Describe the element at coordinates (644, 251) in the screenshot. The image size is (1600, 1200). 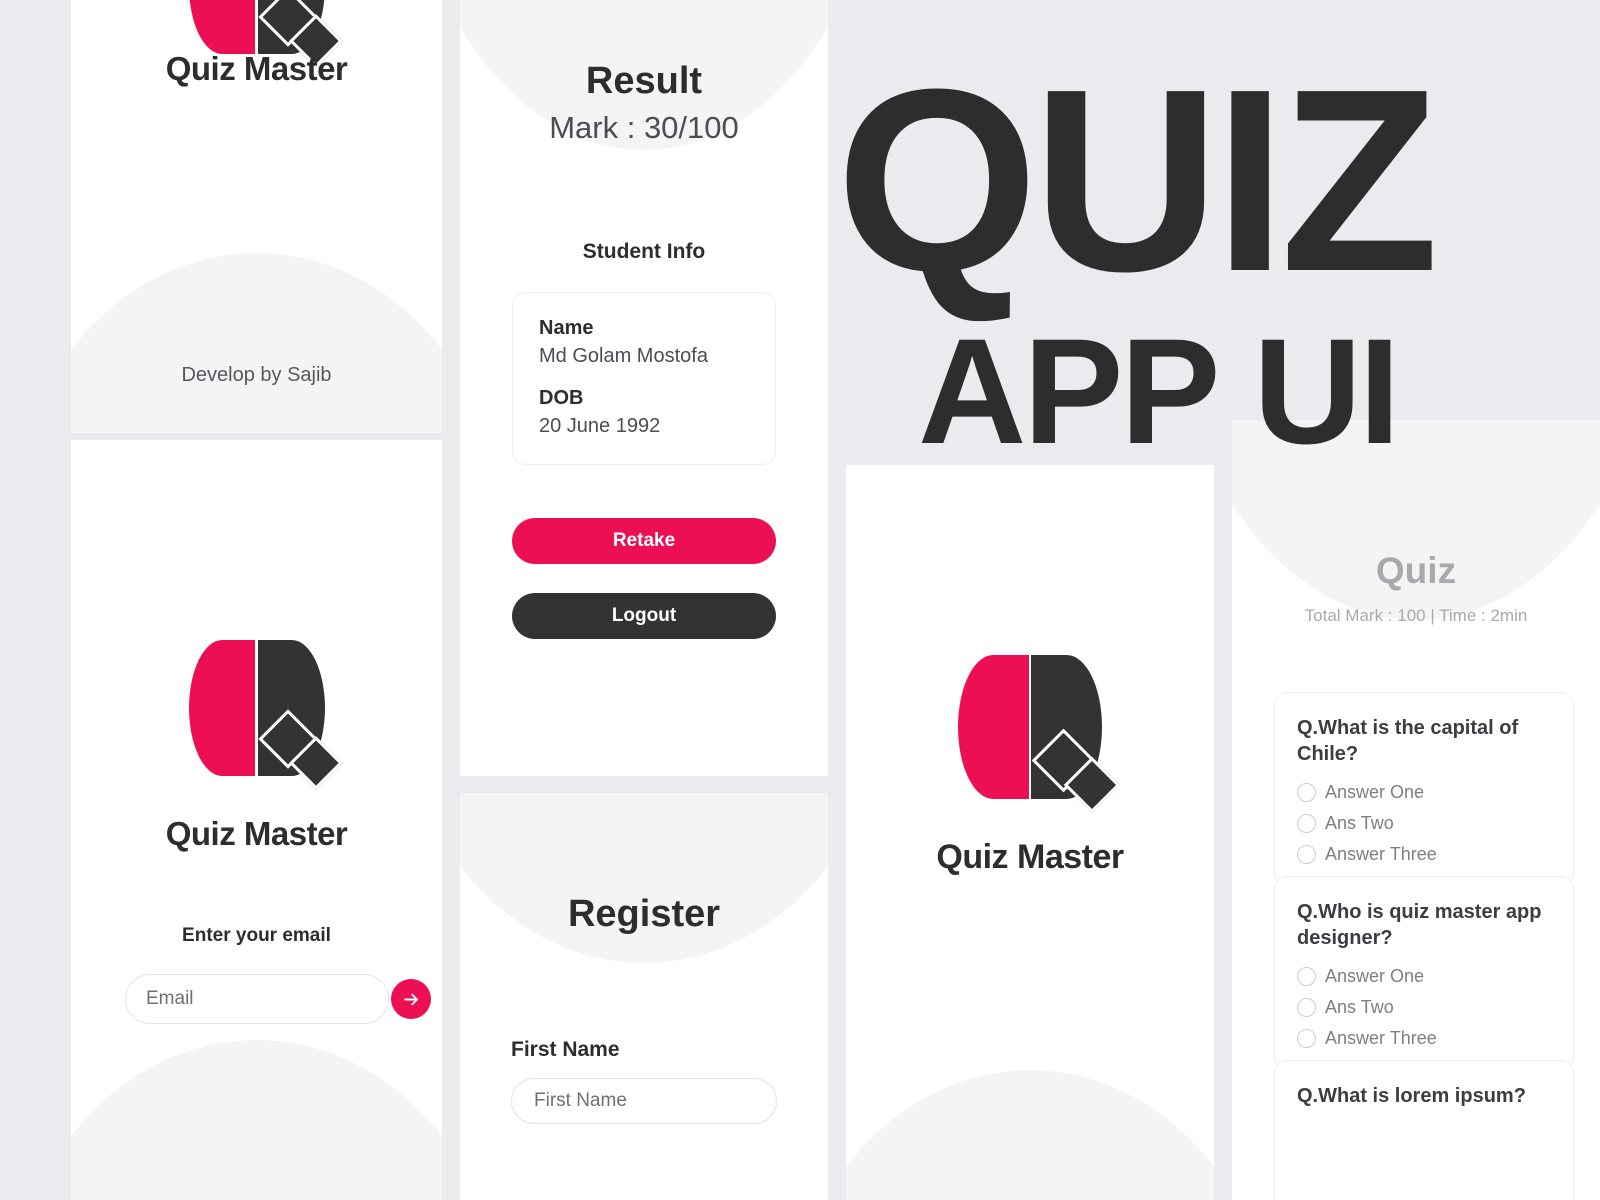
I see `student-info-heading: Student Info` at that location.